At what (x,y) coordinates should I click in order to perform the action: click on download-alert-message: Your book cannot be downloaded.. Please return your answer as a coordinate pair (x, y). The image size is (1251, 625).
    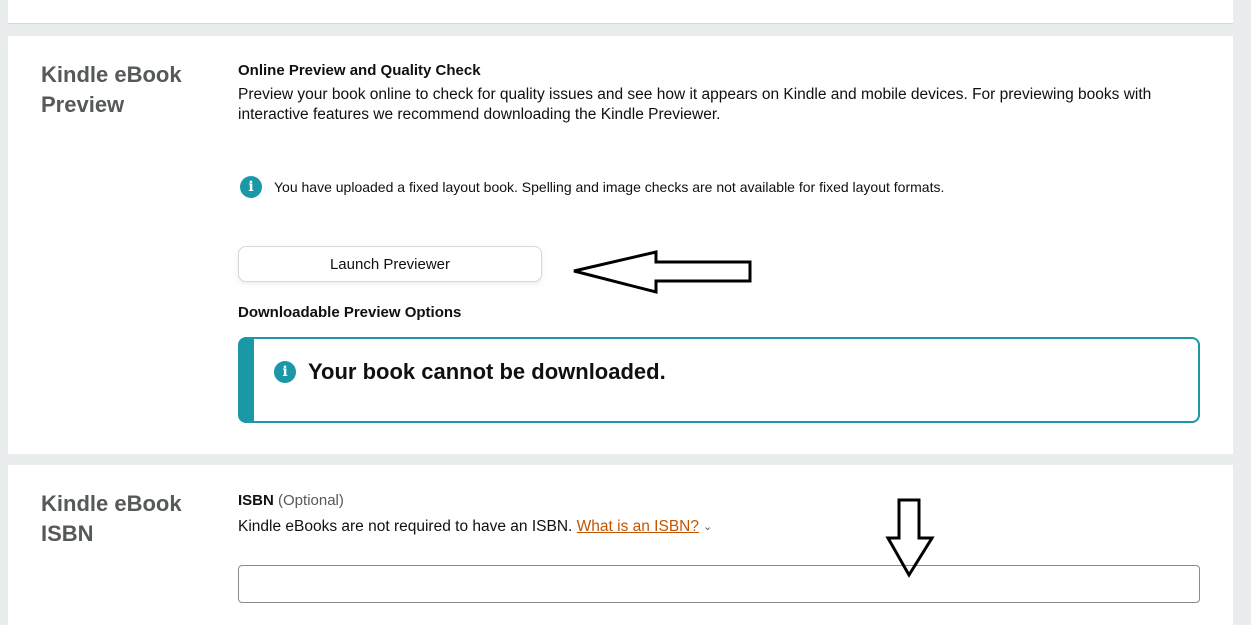
    Looking at the image, I should click on (487, 371).